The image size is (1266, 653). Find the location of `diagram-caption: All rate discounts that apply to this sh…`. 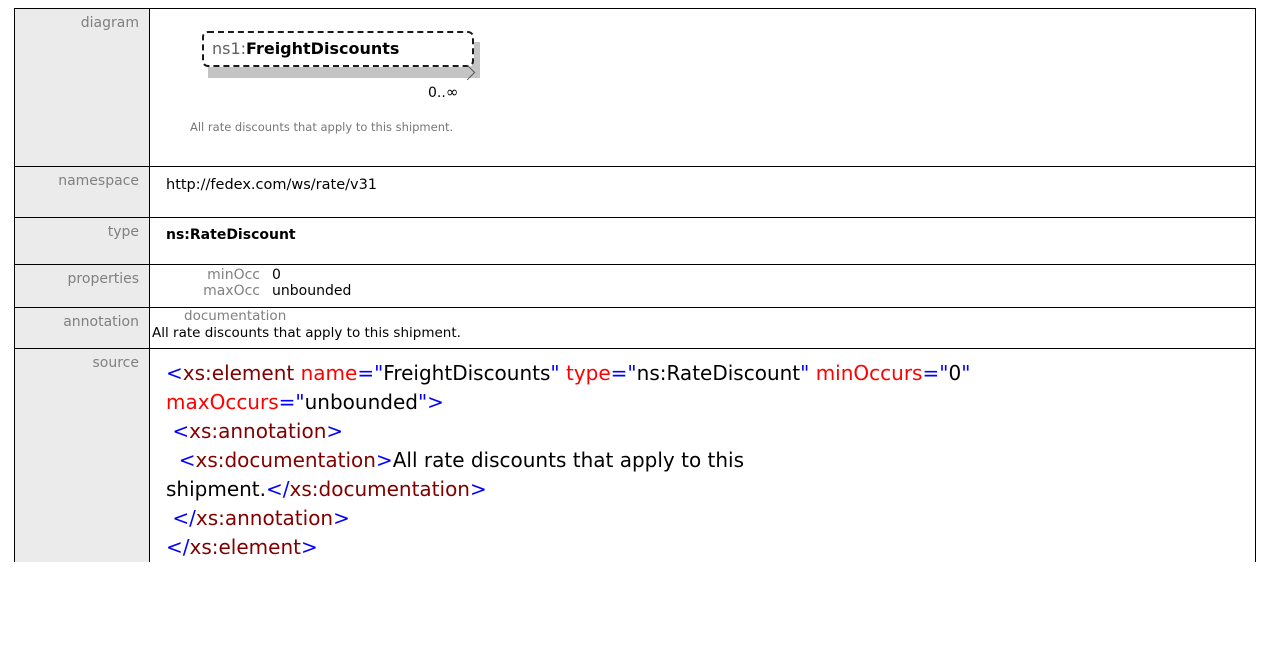

diagram-caption: All rate discounts that apply to this sh… is located at coordinates (322, 127).